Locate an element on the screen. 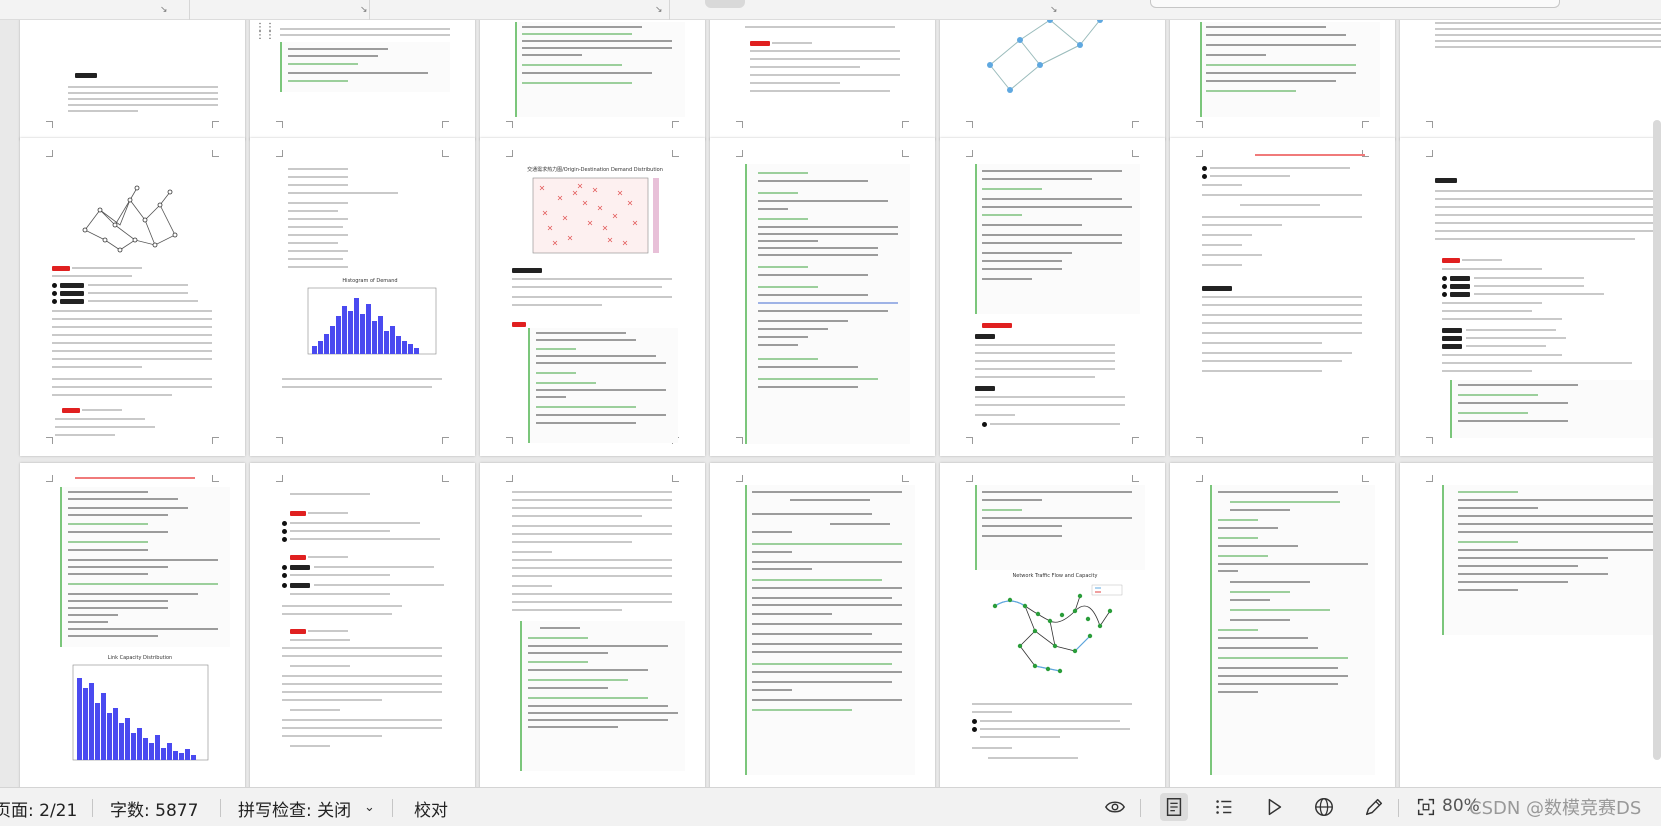 The height and width of the screenshot is (826, 1661). doc-page-19: Network Traffic Flow and Capacity is located at coordinates (1052, 625).